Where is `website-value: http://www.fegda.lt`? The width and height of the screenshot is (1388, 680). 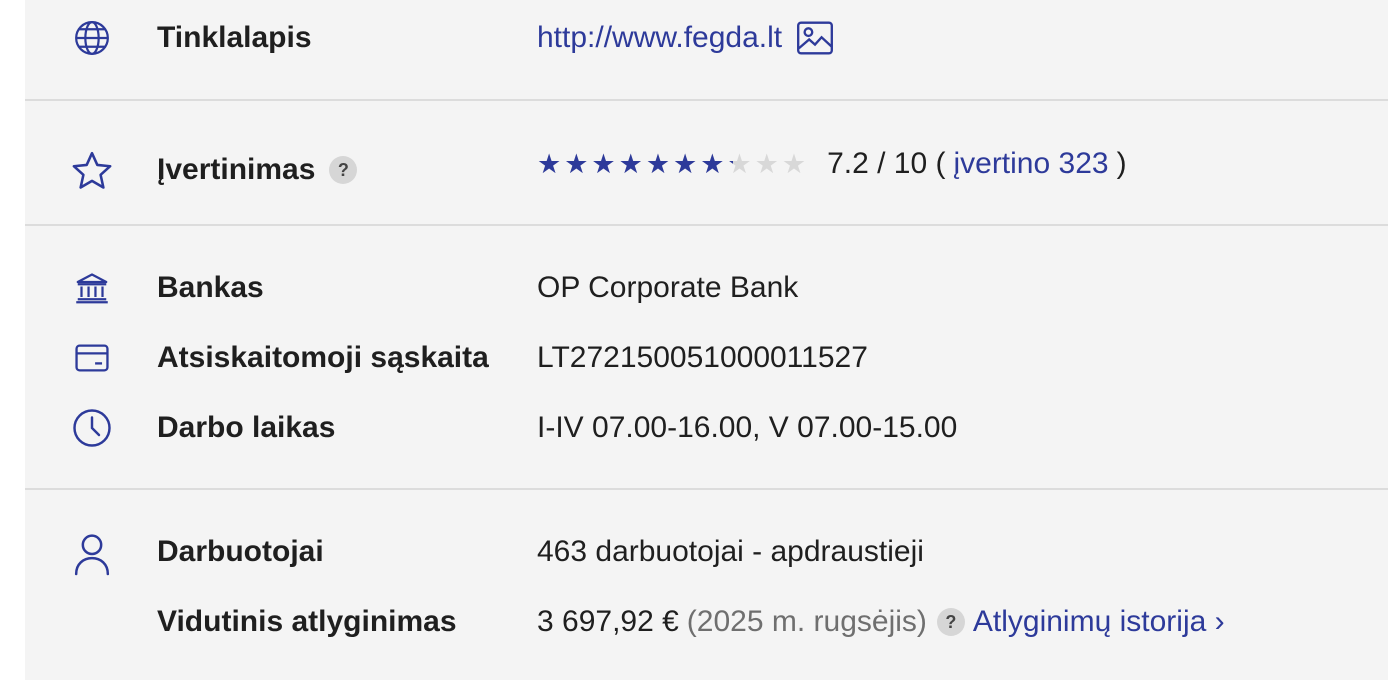 website-value: http://www.fegda.lt is located at coordinates (685, 38).